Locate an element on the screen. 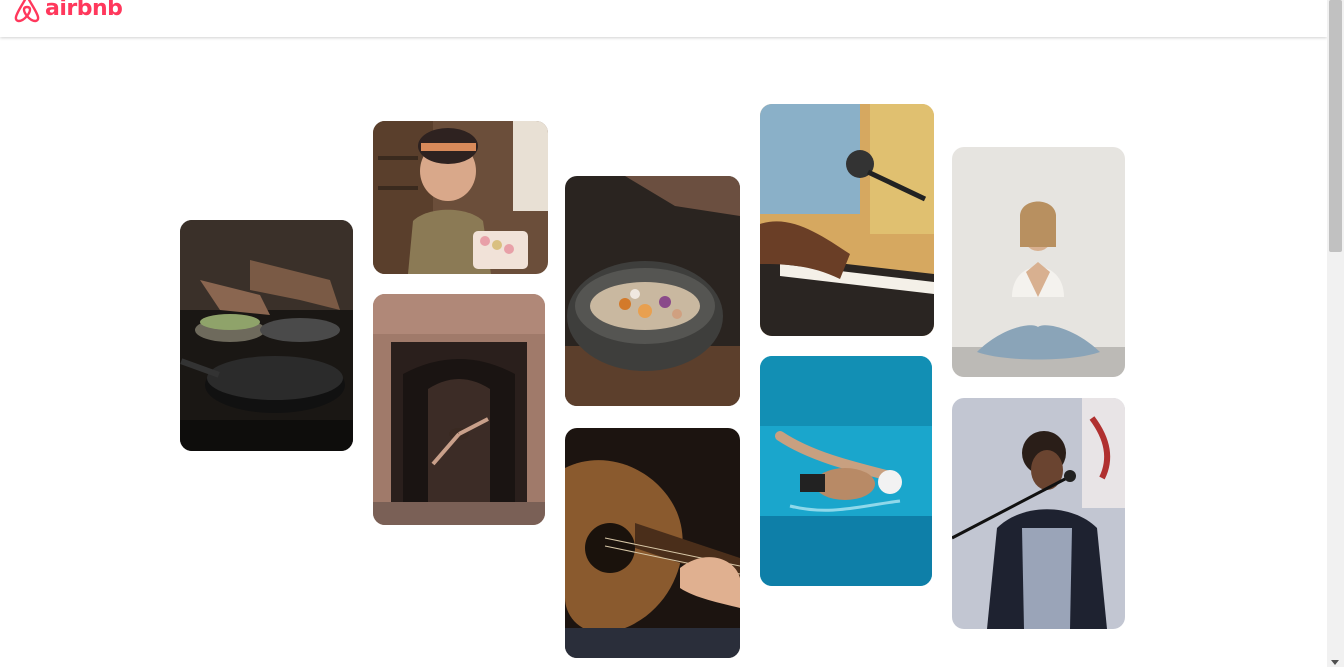 This screenshot has width=1344, height=667. logo-wordmark: airbnb is located at coordinates (84, 10).